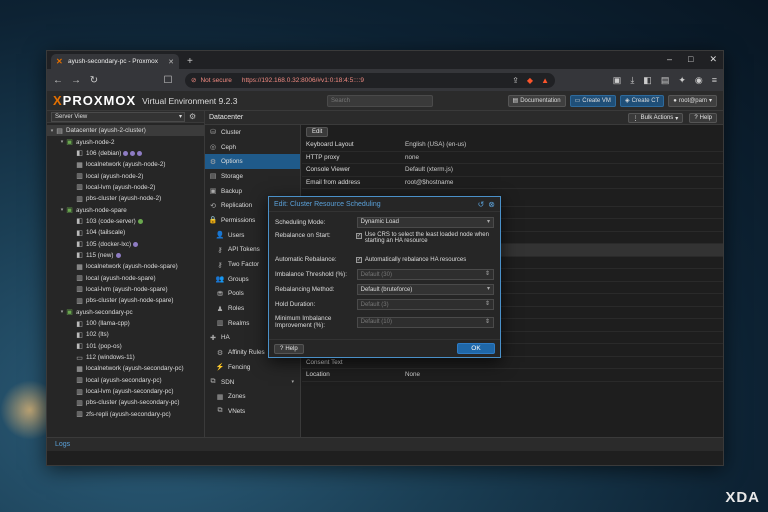 The width and height of the screenshot is (768, 512). What do you see at coordinates (425, 322) in the screenshot?
I see `minimum-imbalance-input: Default (10) ⇕` at bounding box center [425, 322].